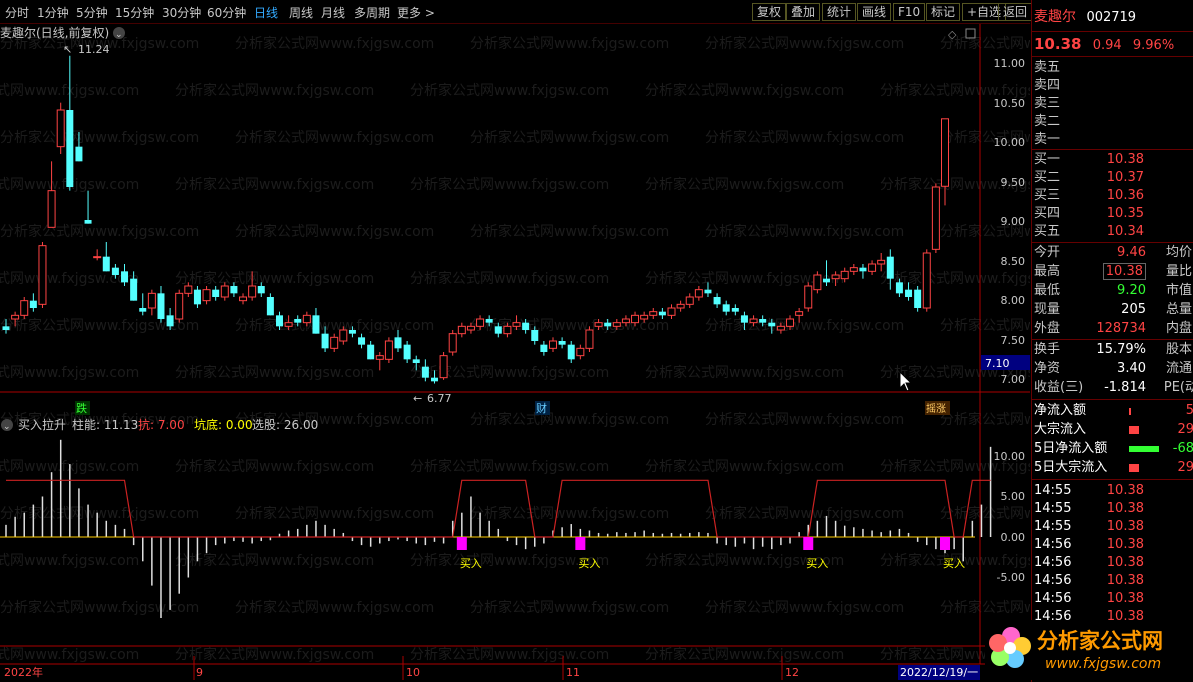  Describe the element at coordinates (1089, 490) in the screenshot. I see `tick-row: 14:55 10.38` at that location.